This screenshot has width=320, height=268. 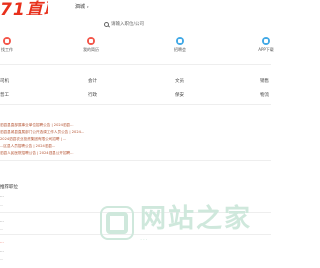 I want to click on category-item: 物流, so click(x=264, y=95).